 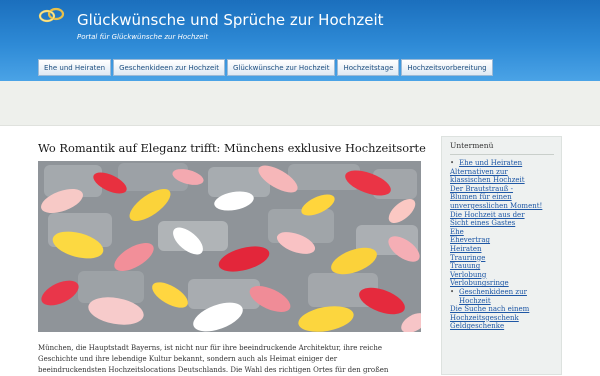 I want to click on sidebar-subitem: Heiraten, so click(x=496, y=249).